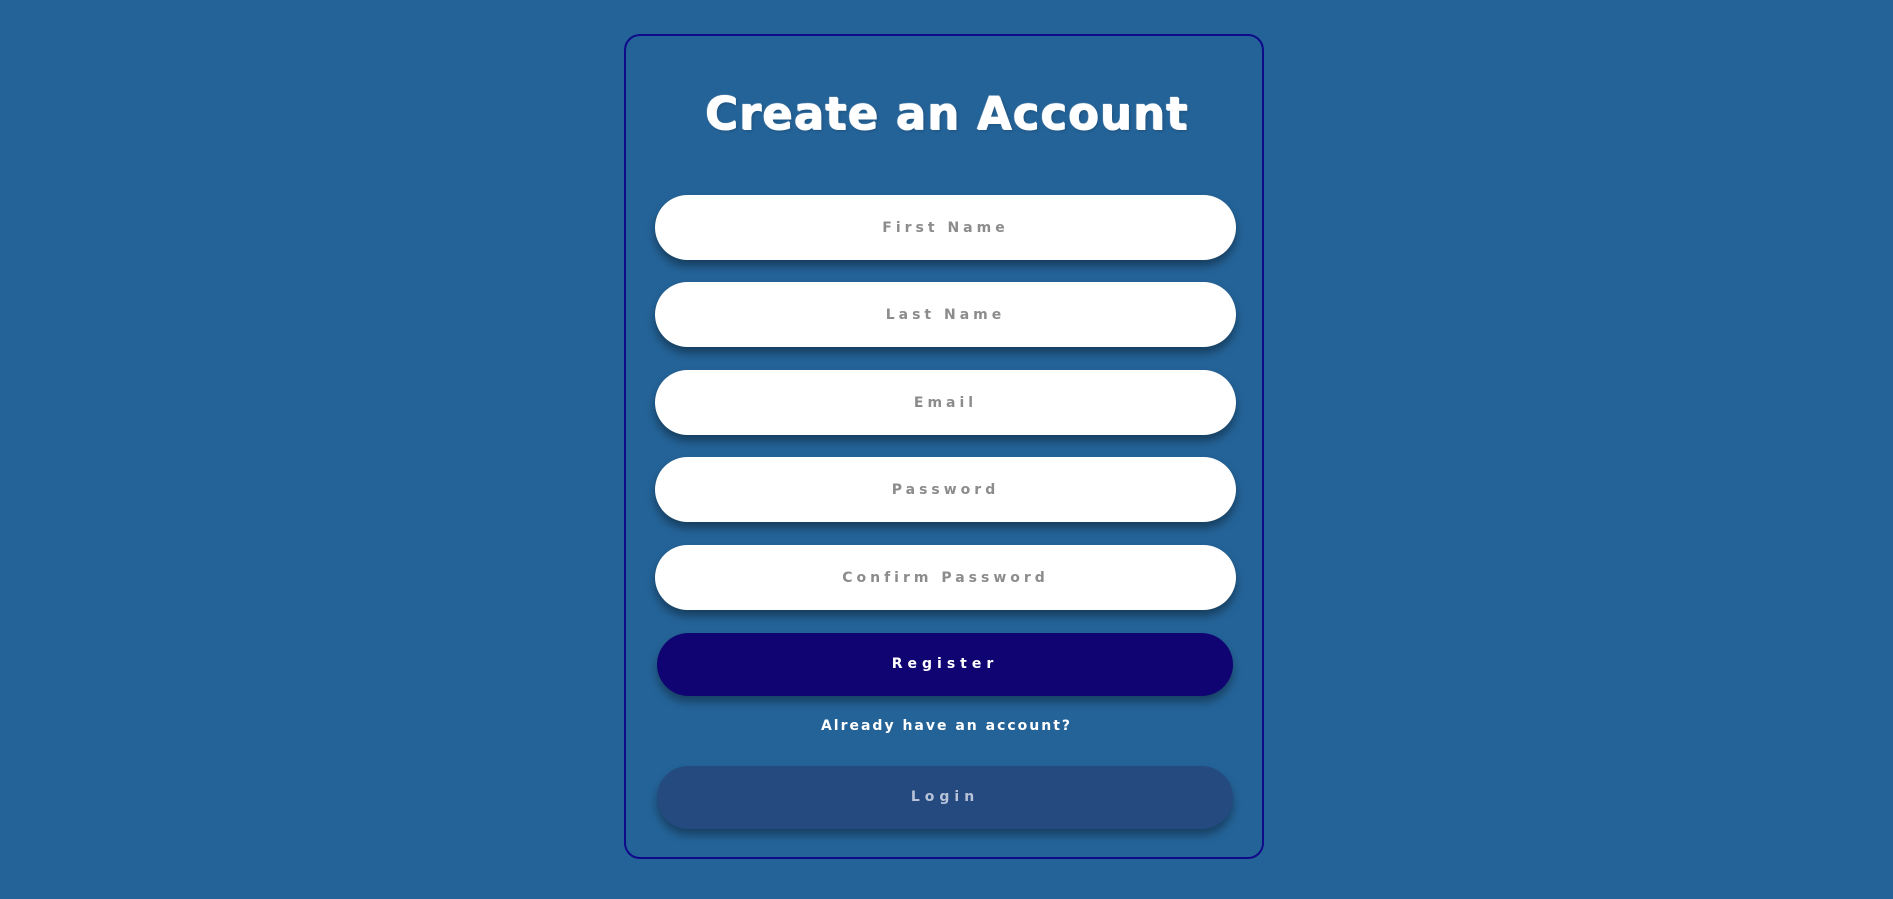 This screenshot has height=899, width=1893. What do you see at coordinates (945, 797) in the screenshot?
I see `login-button: Login` at bounding box center [945, 797].